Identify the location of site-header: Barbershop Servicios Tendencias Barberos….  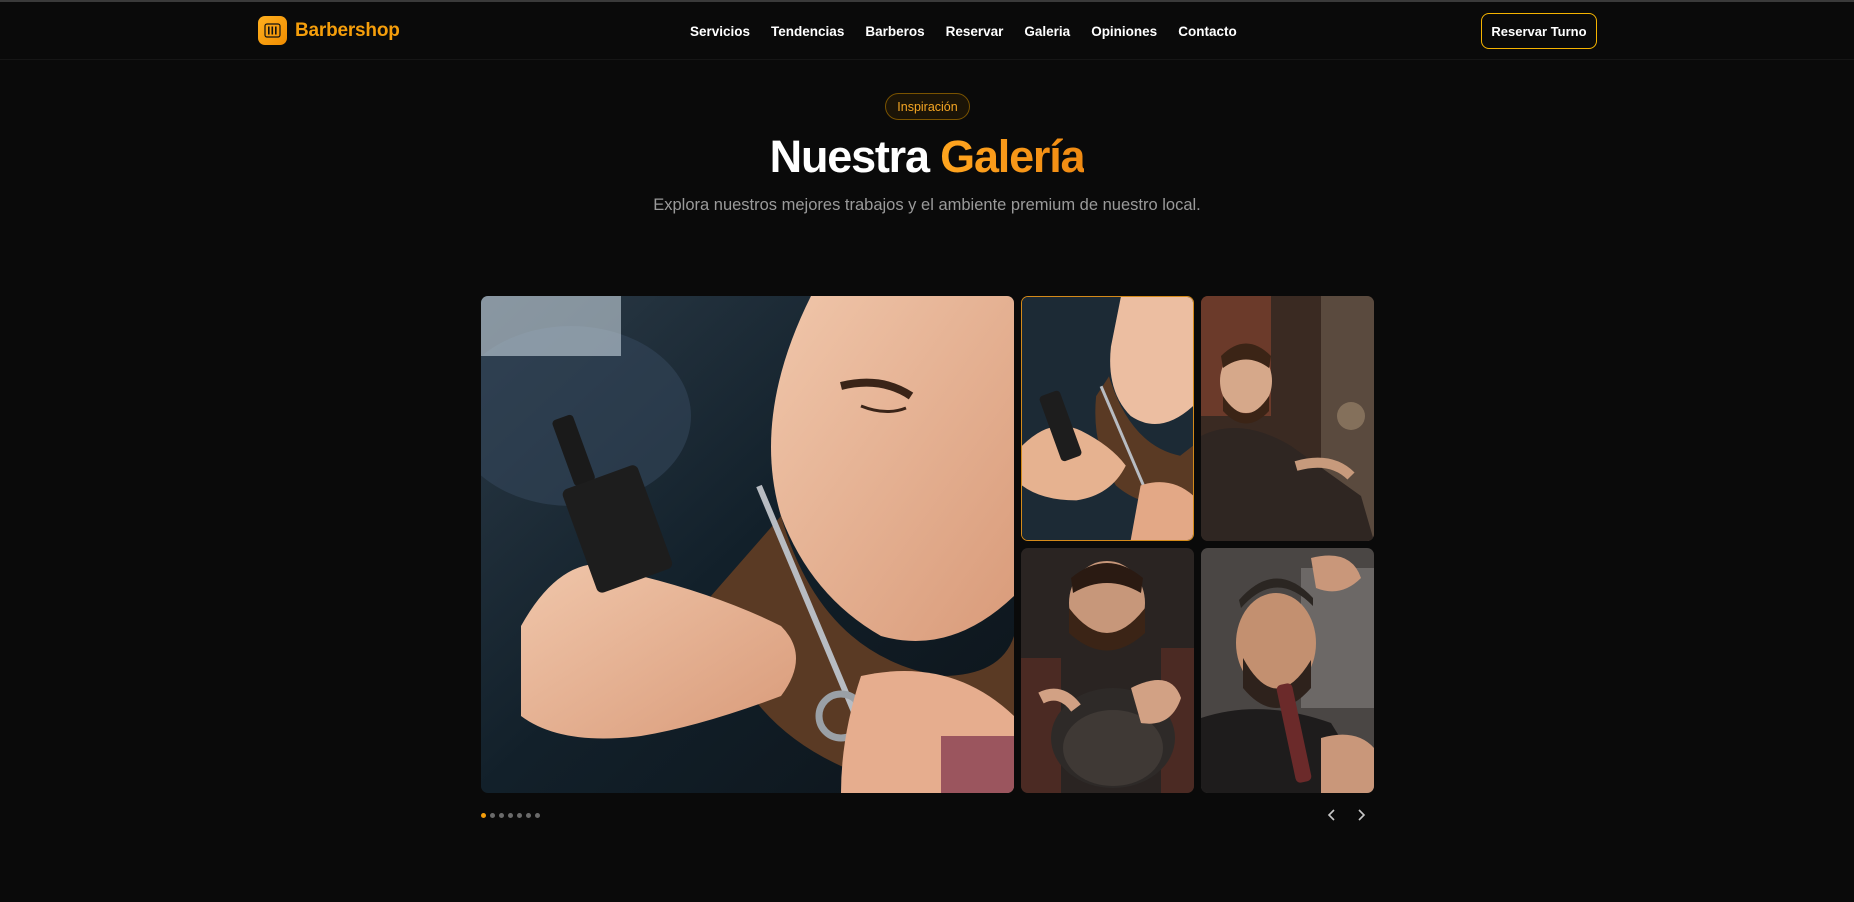
(927, 31).